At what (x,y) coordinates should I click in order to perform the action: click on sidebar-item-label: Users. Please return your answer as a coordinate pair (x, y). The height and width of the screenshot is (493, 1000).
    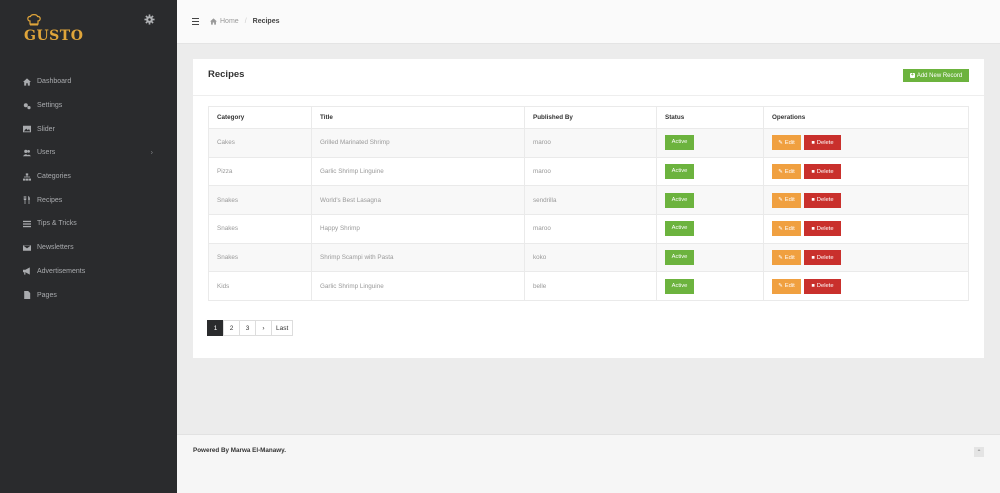
    Looking at the image, I should click on (46, 153).